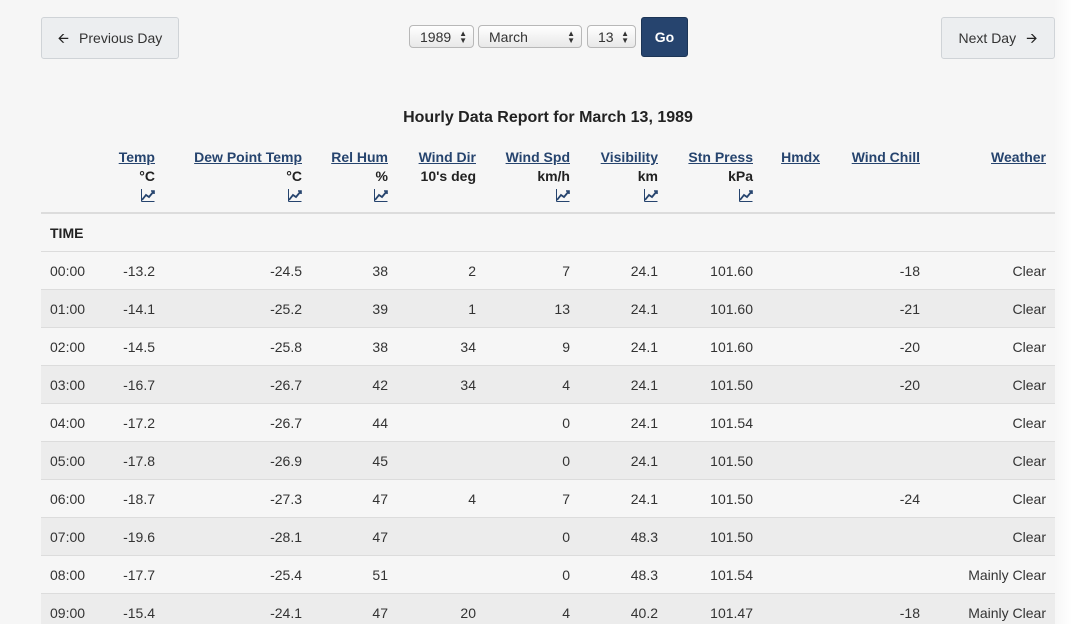 The height and width of the screenshot is (624, 1080). What do you see at coordinates (508, 36) in the screenshot?
I see `month-value: March` at bounding box center [508, 36].